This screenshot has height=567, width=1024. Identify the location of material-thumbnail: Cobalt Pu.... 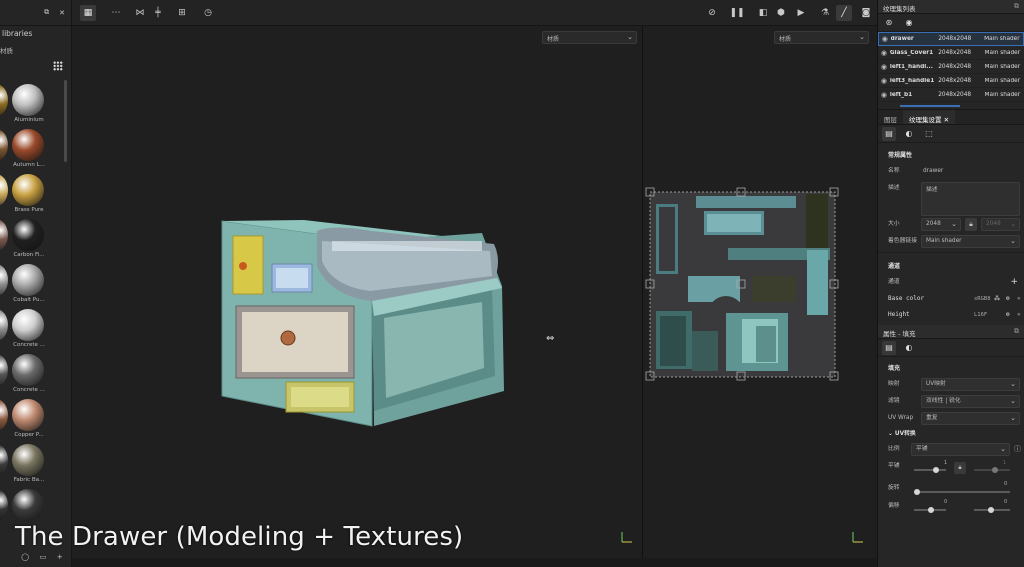
(24, 287).